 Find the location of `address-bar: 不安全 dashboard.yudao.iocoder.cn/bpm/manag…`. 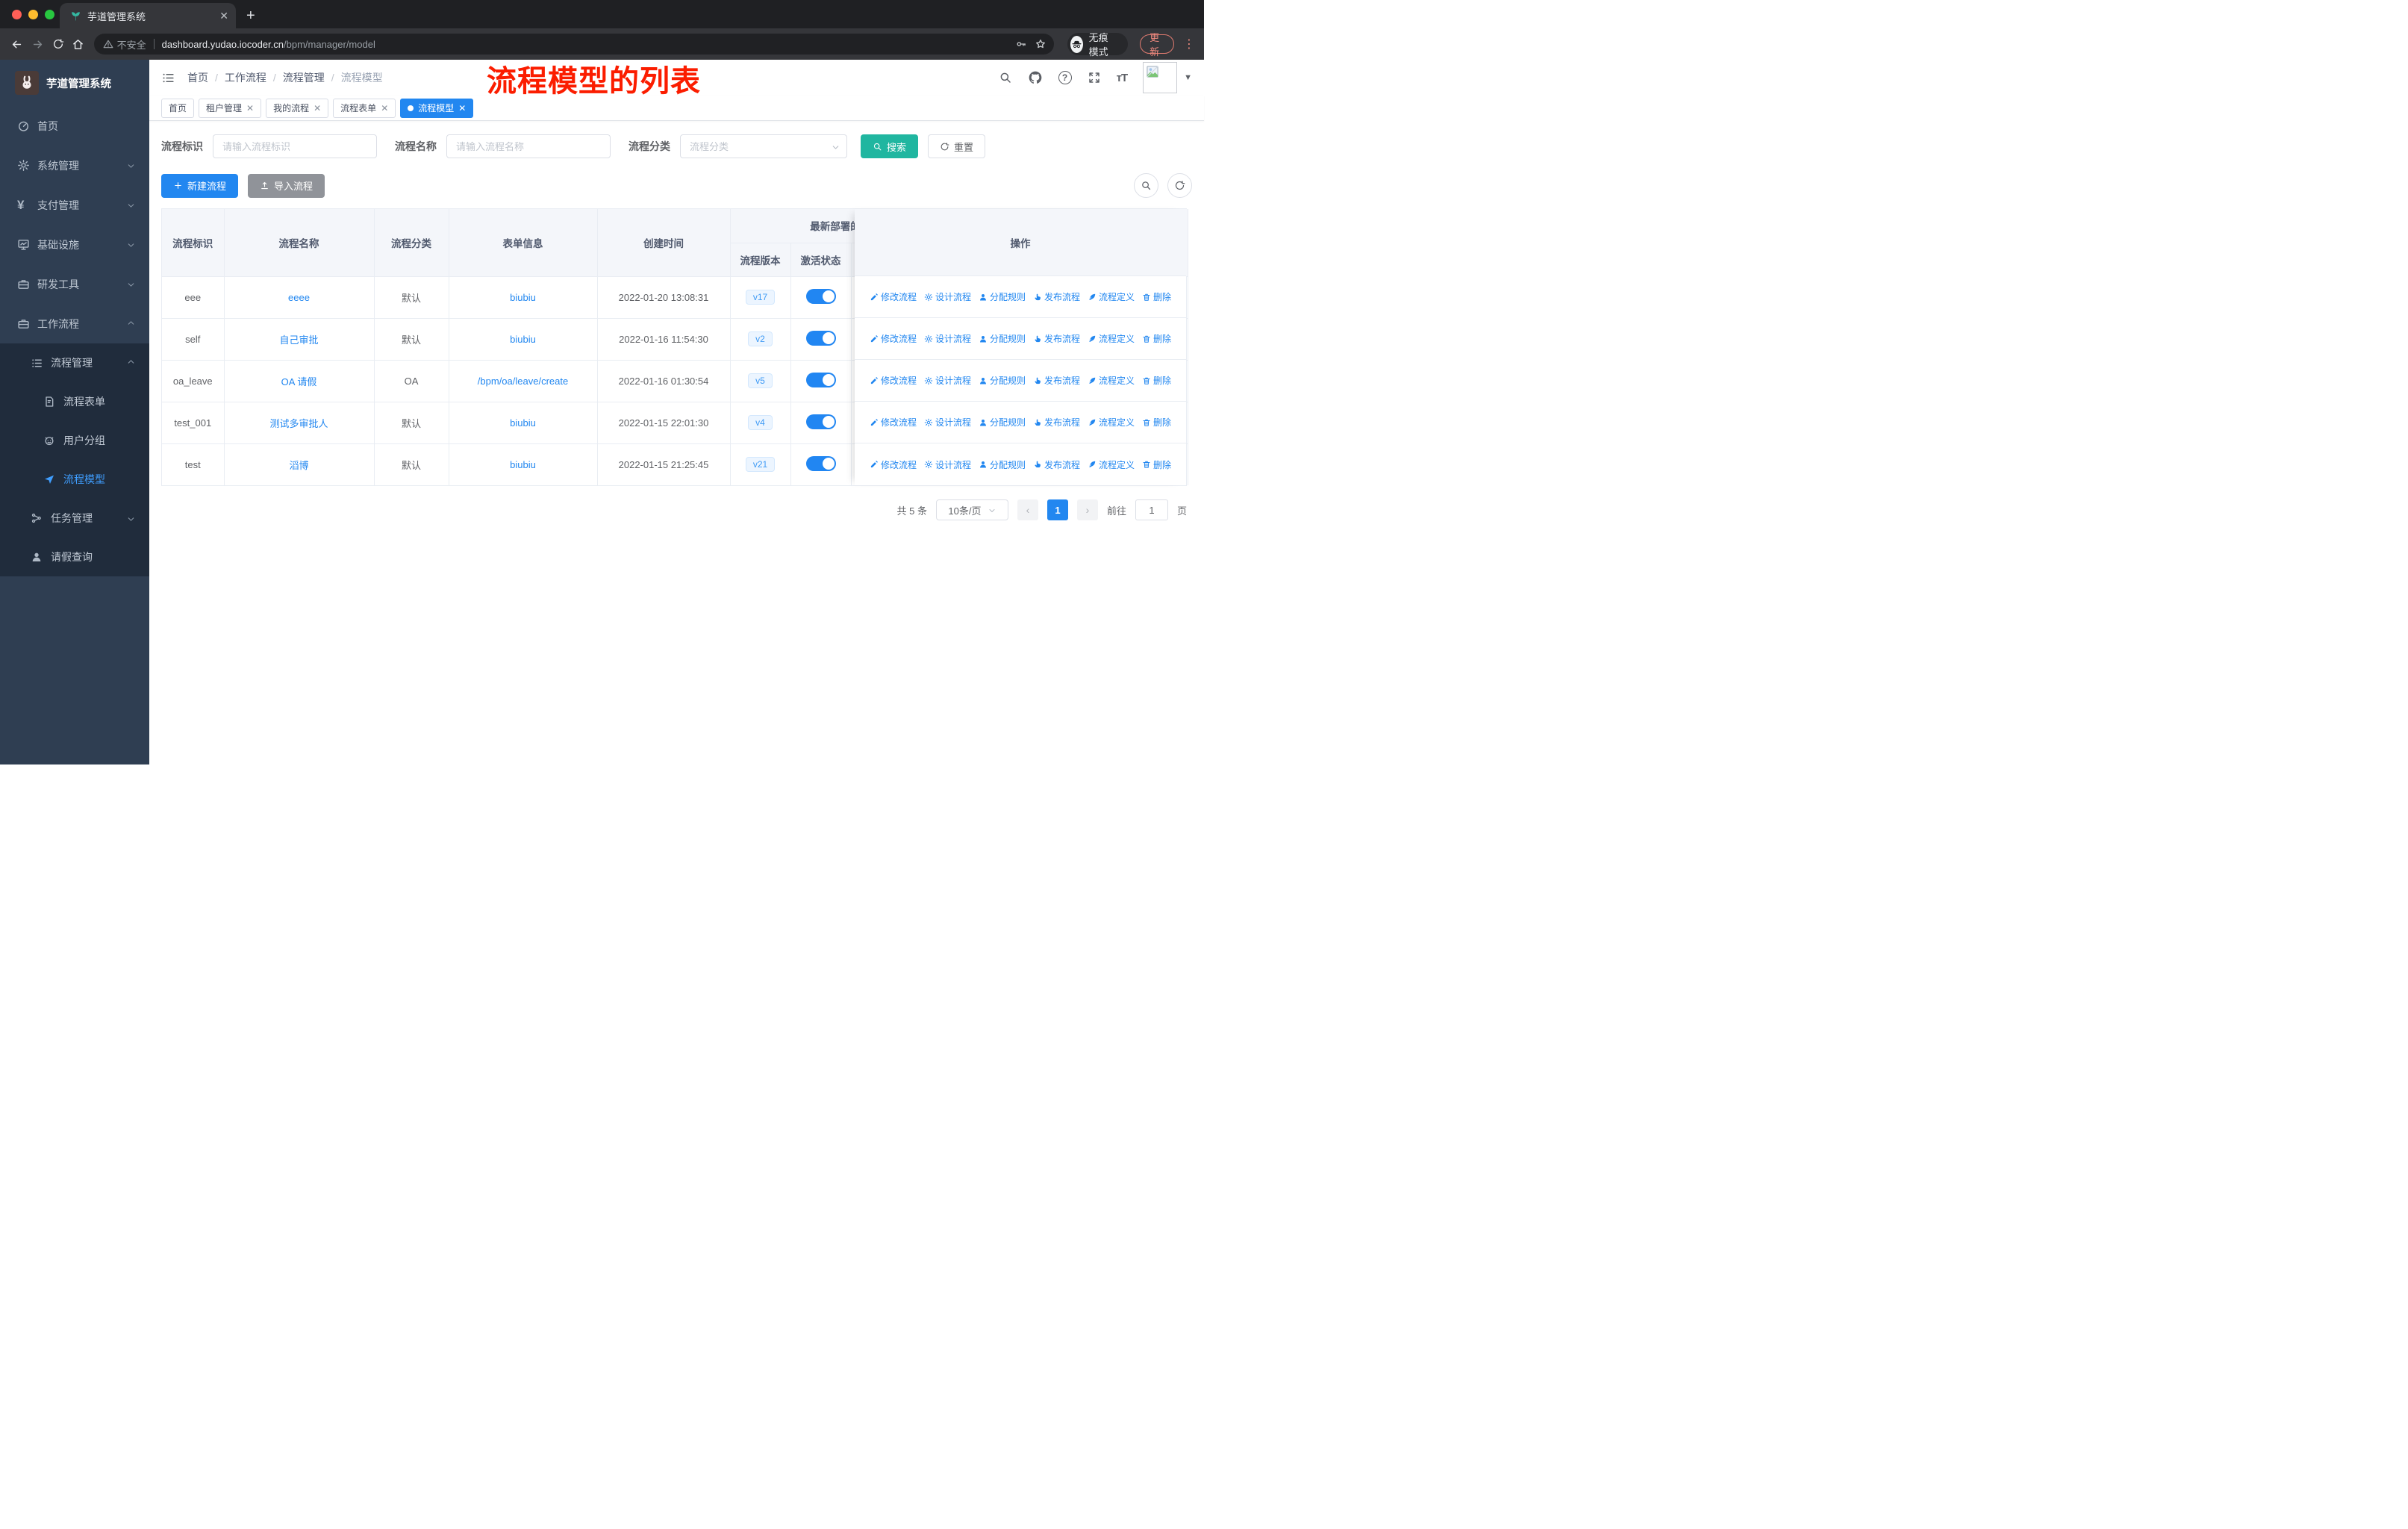

address-bar: 不安全 dashboard.yudao.iocoder.cn/bpm/manag… is located at coordinates (573, 44).